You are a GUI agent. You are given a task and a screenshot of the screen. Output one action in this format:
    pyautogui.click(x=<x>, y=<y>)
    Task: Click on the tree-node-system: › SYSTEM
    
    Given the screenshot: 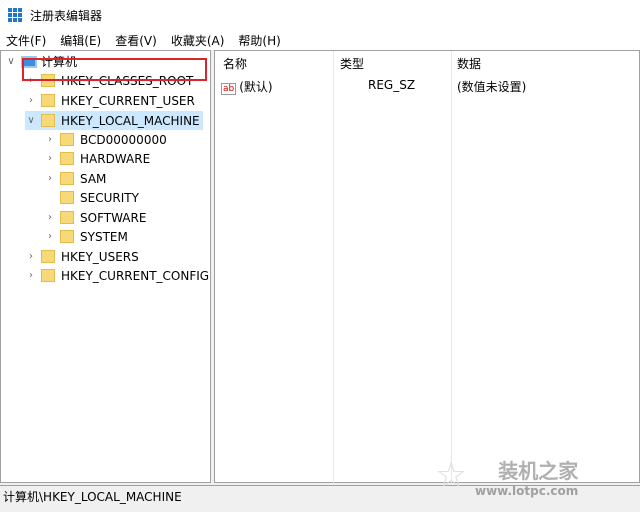 What is the action you would take?
    pyautogui.click(x=86, y=236)
    